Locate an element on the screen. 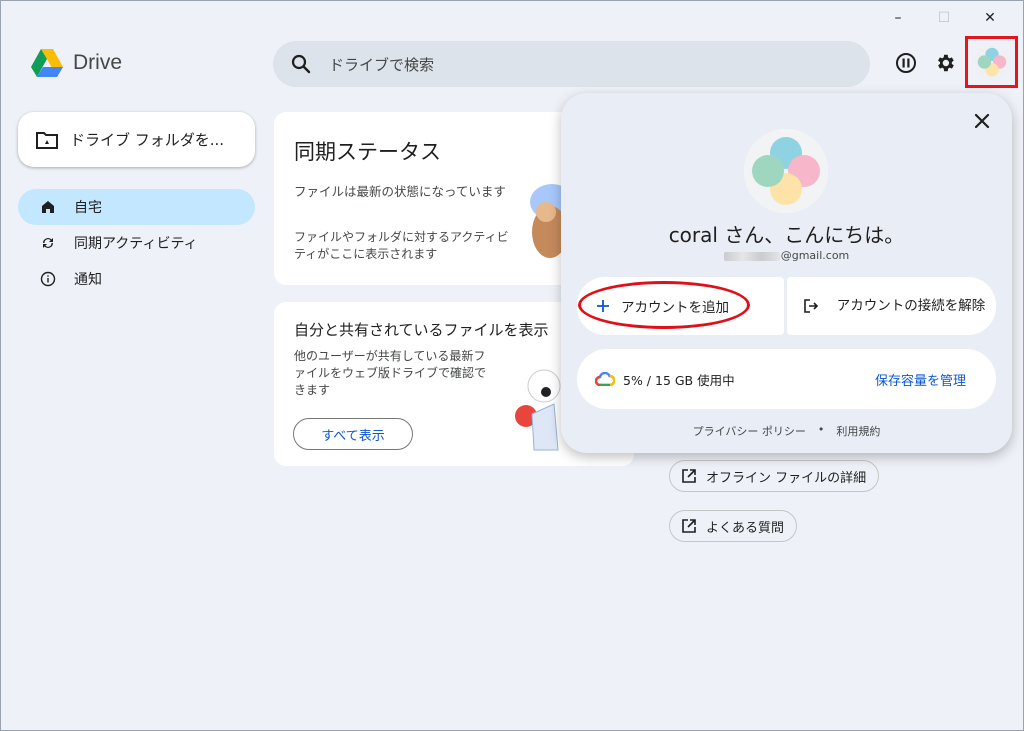 Image resolution: width=1024 pixels, height=731 pixels. sync-icon is located at coordinates (48, 243).